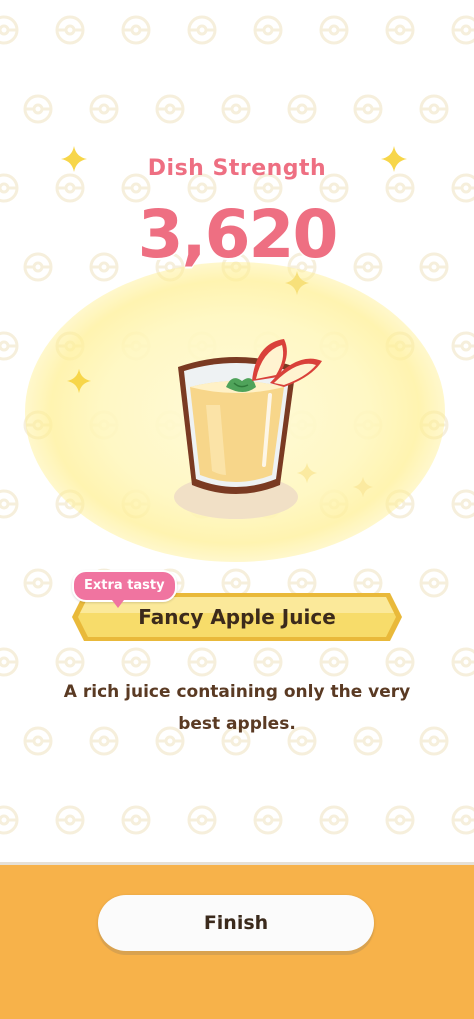  Describe the element at coordinates (124, 589) in the screenshot. I see `extra-tasty-badge: Extra tasty` at that location.